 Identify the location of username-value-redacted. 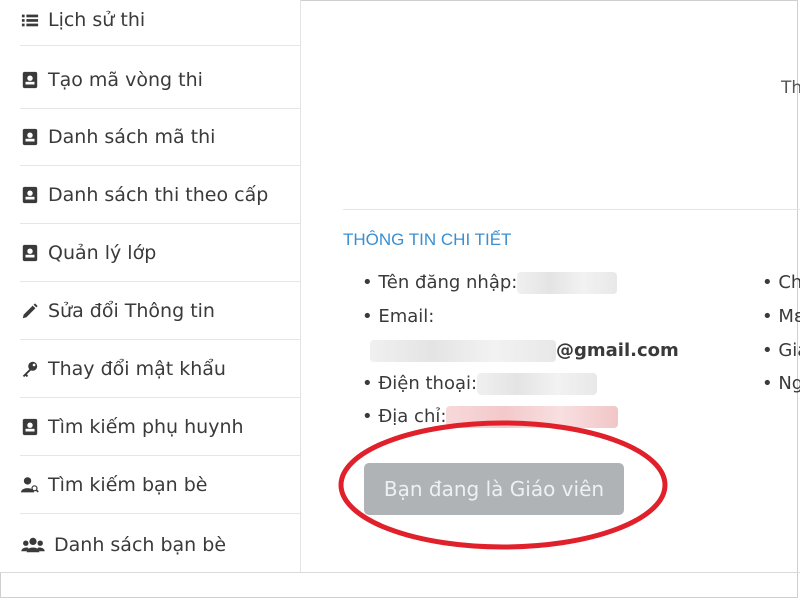
(567, 283).